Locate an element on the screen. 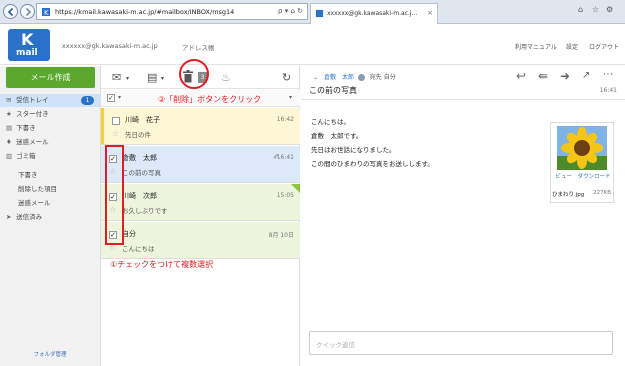 This screenshot has width=625, height=366. annotation-select: ①チェックをつけて複数選択 is located at coordinates (162, 264).